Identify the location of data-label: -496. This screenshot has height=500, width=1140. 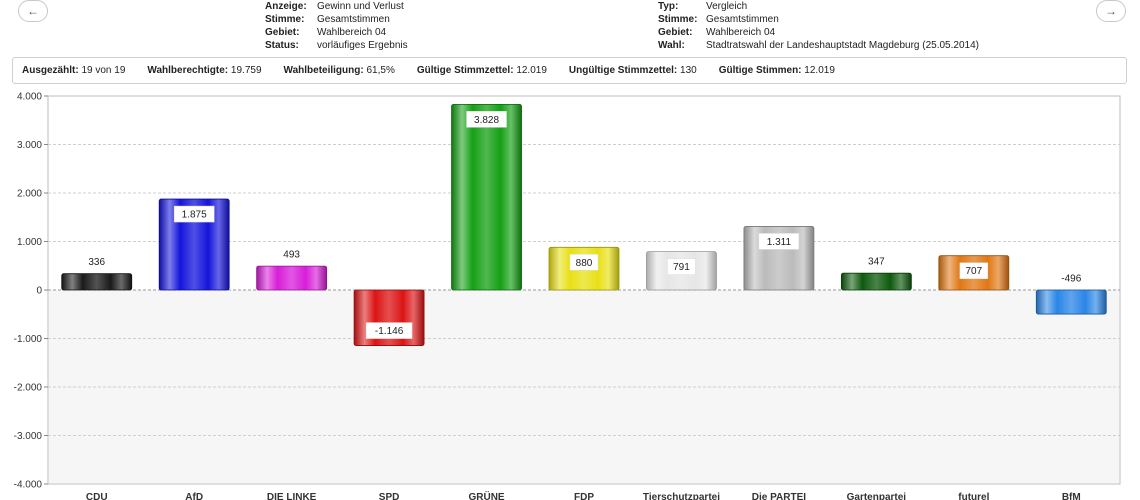
(1071, 279).